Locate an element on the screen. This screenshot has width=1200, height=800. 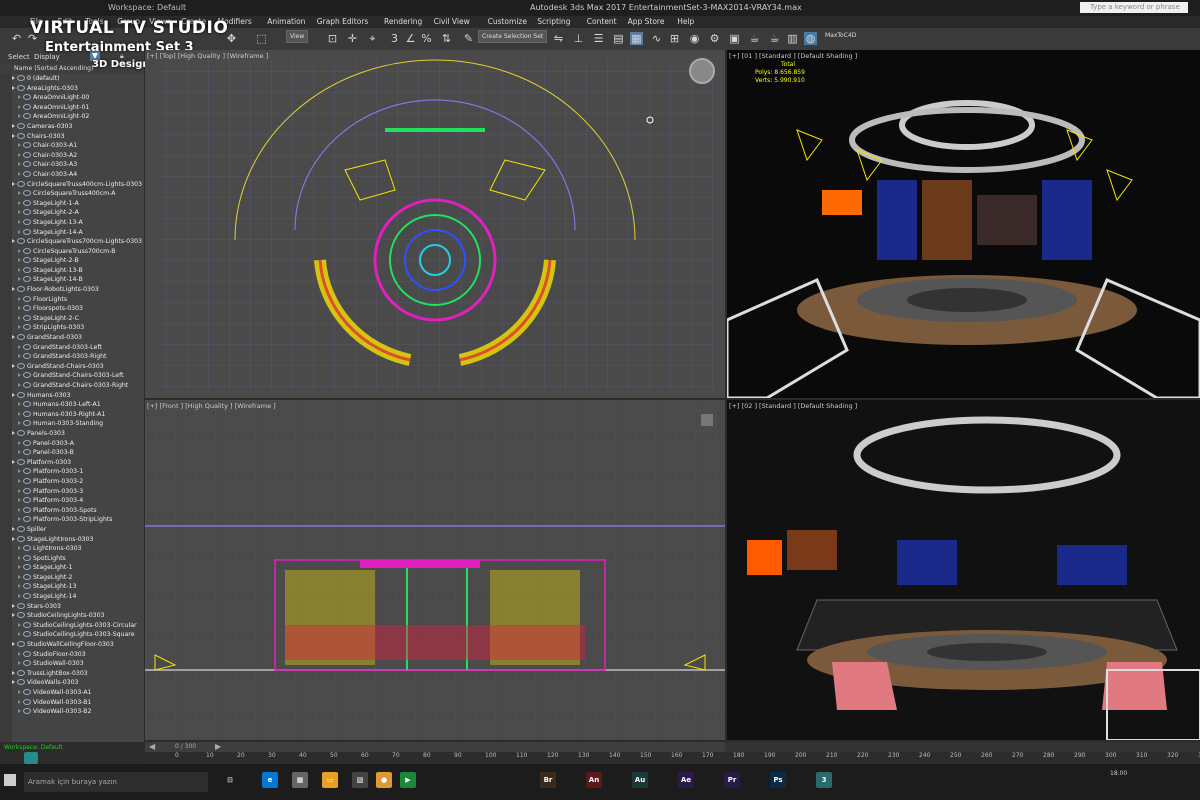
layer-row: Spiller is located at coordinates (78, 530).